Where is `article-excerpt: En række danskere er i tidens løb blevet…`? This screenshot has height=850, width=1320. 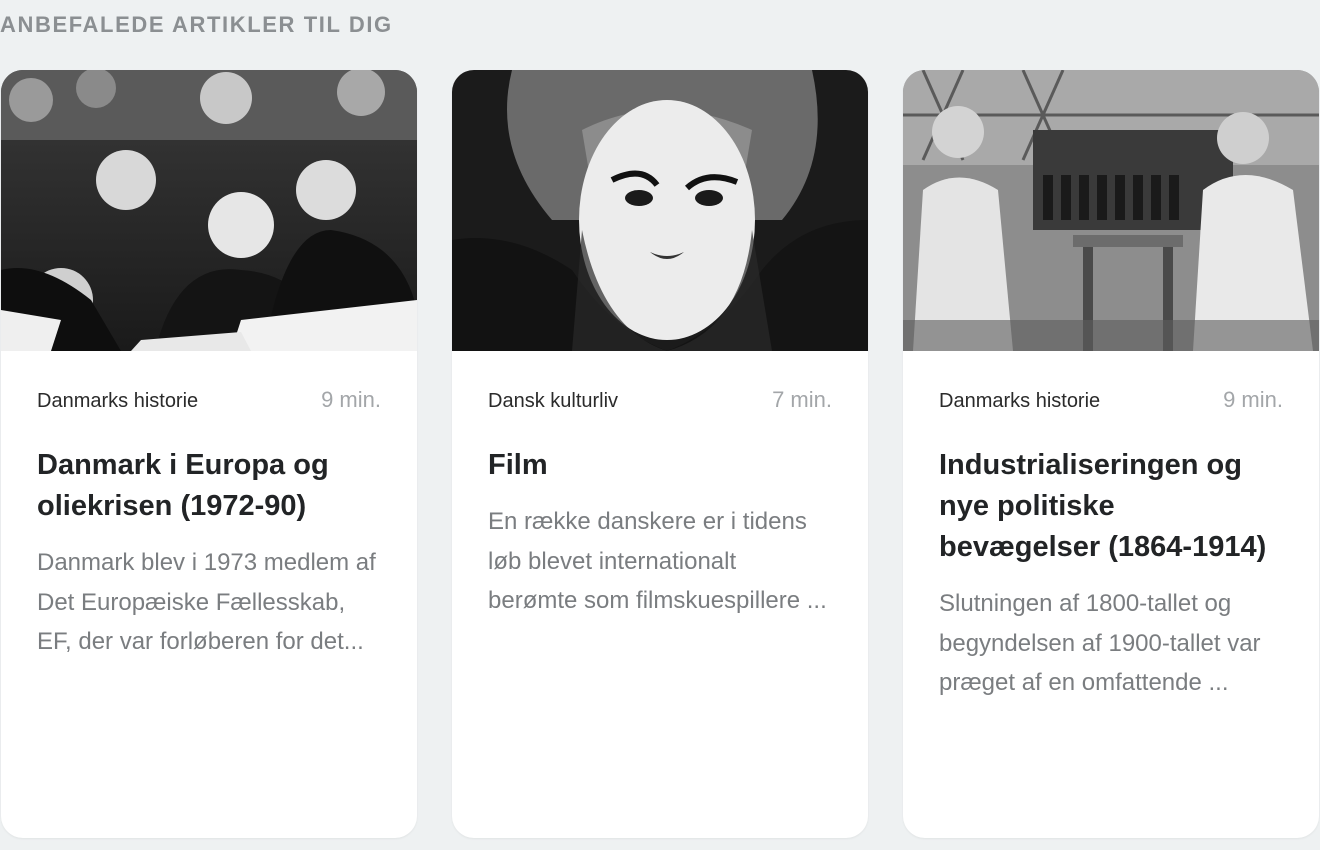
article-excerpt: En række danskere er i tidens løb blevet… is located at coordinates (657, 561).